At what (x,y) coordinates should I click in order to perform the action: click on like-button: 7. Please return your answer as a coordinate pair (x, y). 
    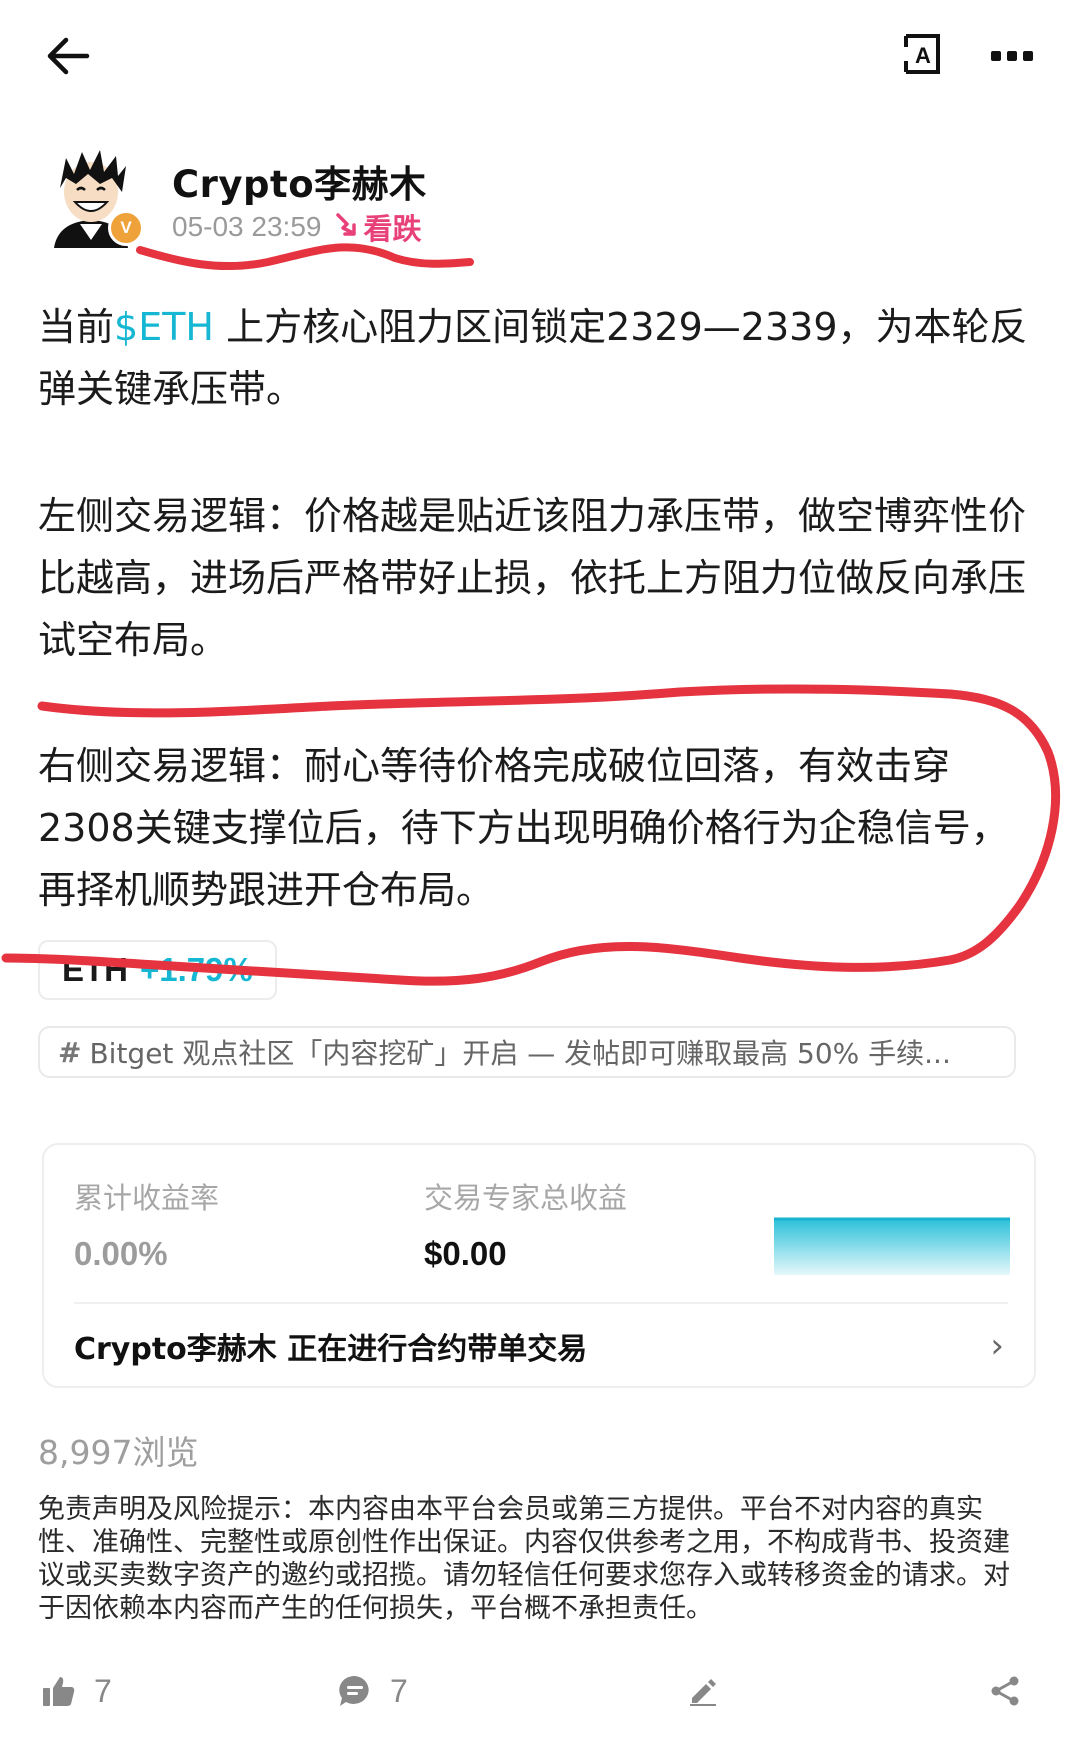
    Looking at the image, I should click on (77, 1691).